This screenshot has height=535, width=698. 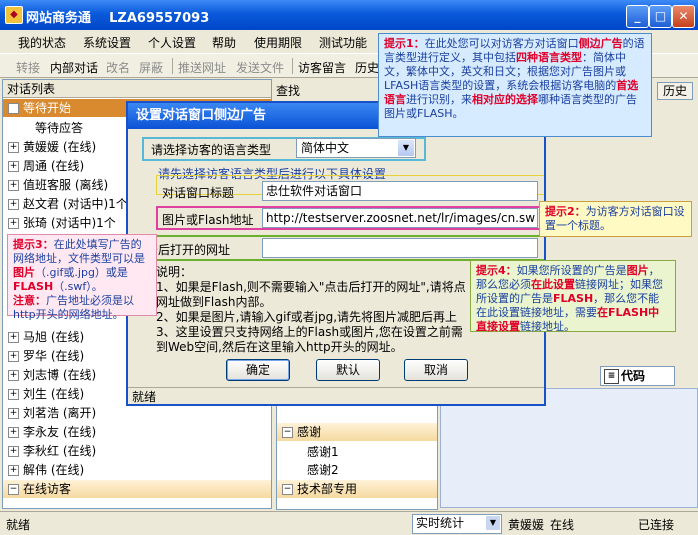 I want to click on image-url-label: 图片或Flash地址, so click(x=208, y=220).